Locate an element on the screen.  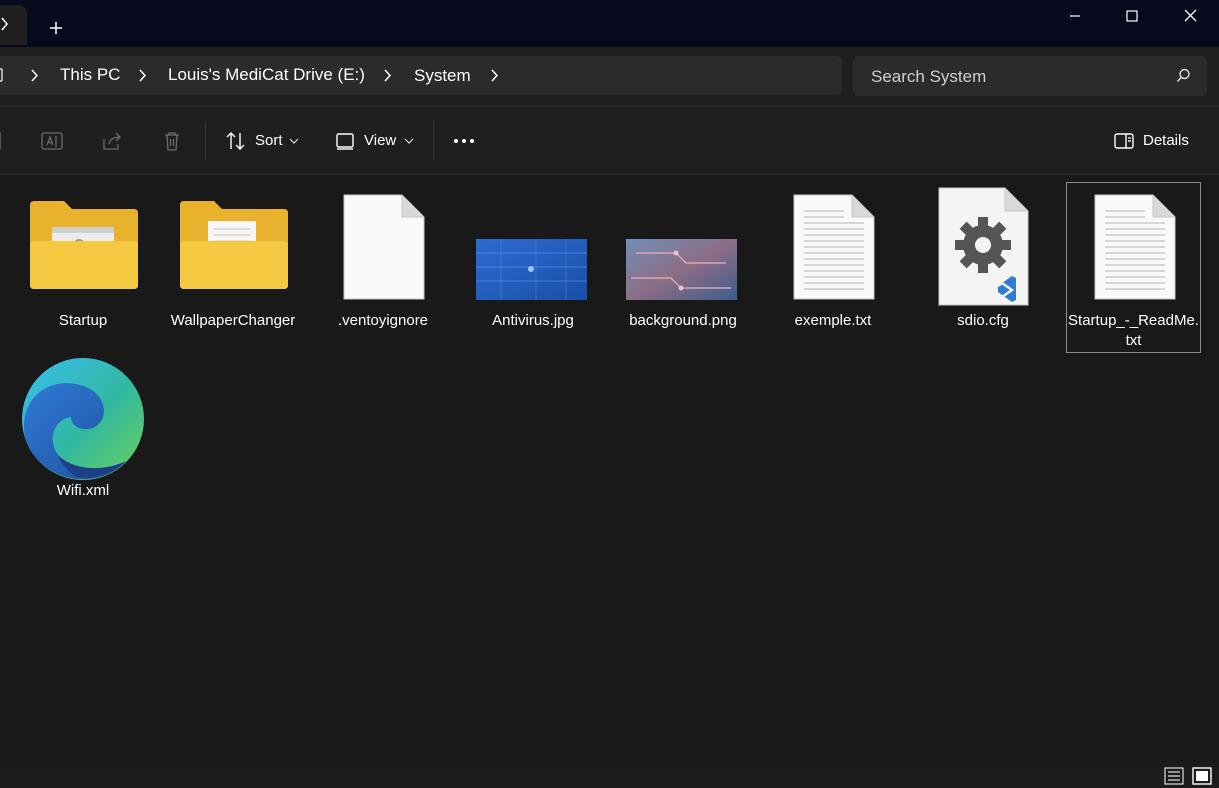
view-icon is located at coordinates (345, 141).